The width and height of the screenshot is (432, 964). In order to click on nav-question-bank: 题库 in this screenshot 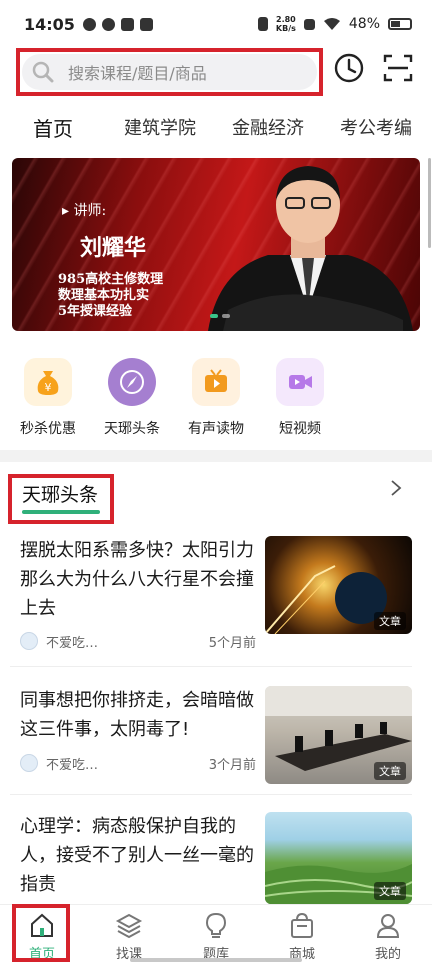, I will do `click(216, 934)`.